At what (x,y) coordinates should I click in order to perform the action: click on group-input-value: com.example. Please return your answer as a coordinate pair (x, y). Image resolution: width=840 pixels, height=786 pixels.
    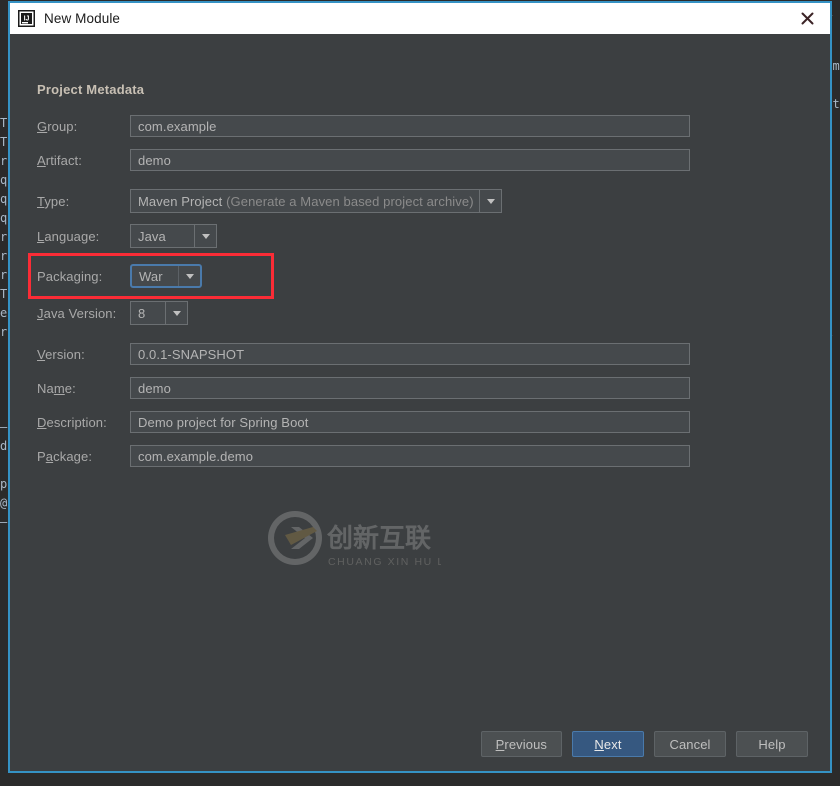
    Looking at the image, I should click on (177, 126).